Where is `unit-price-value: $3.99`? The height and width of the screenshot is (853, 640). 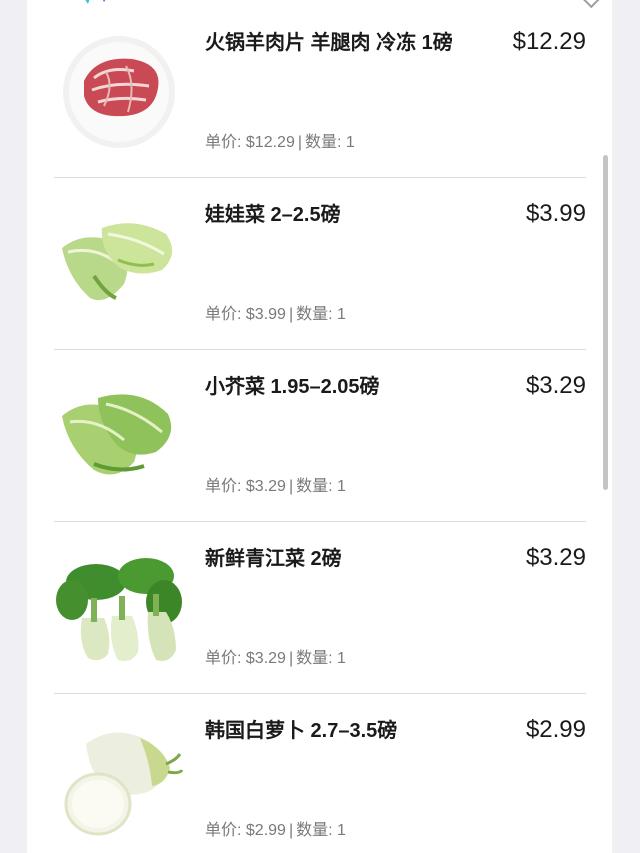 unit-price-value: $3.99 is located at coordinates (265, 314).